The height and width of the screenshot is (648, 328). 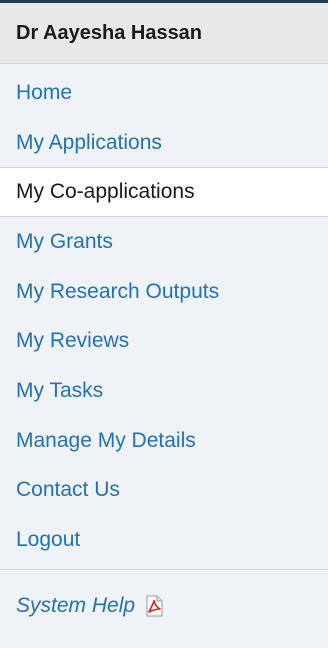 What do you see at coordinates (164, 93) in the screenshot?
I see `nav-item-home: Home` at bounding box center [164, 93].